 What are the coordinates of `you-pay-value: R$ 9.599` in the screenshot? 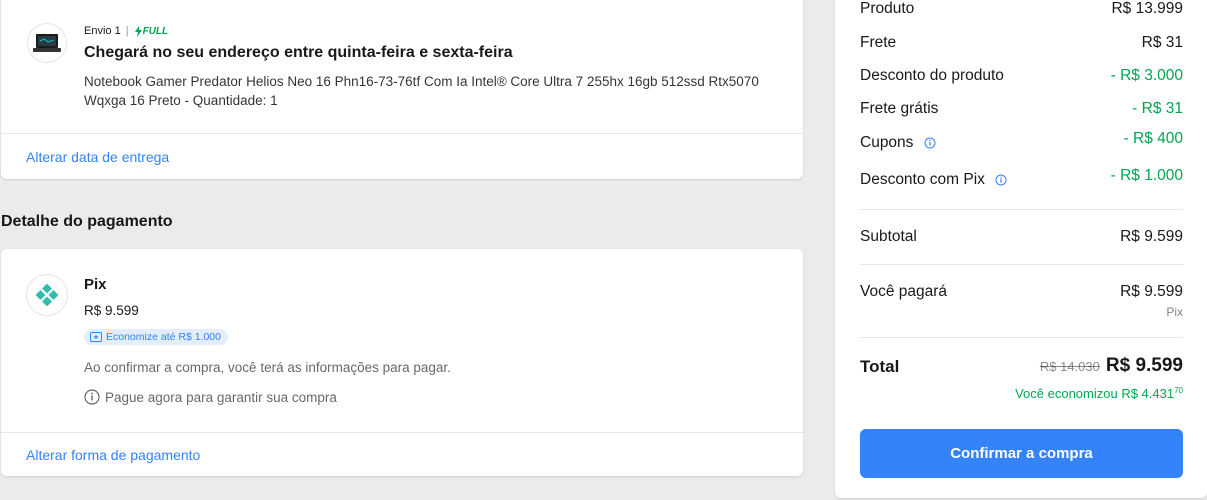 It's located at (1151, 291).